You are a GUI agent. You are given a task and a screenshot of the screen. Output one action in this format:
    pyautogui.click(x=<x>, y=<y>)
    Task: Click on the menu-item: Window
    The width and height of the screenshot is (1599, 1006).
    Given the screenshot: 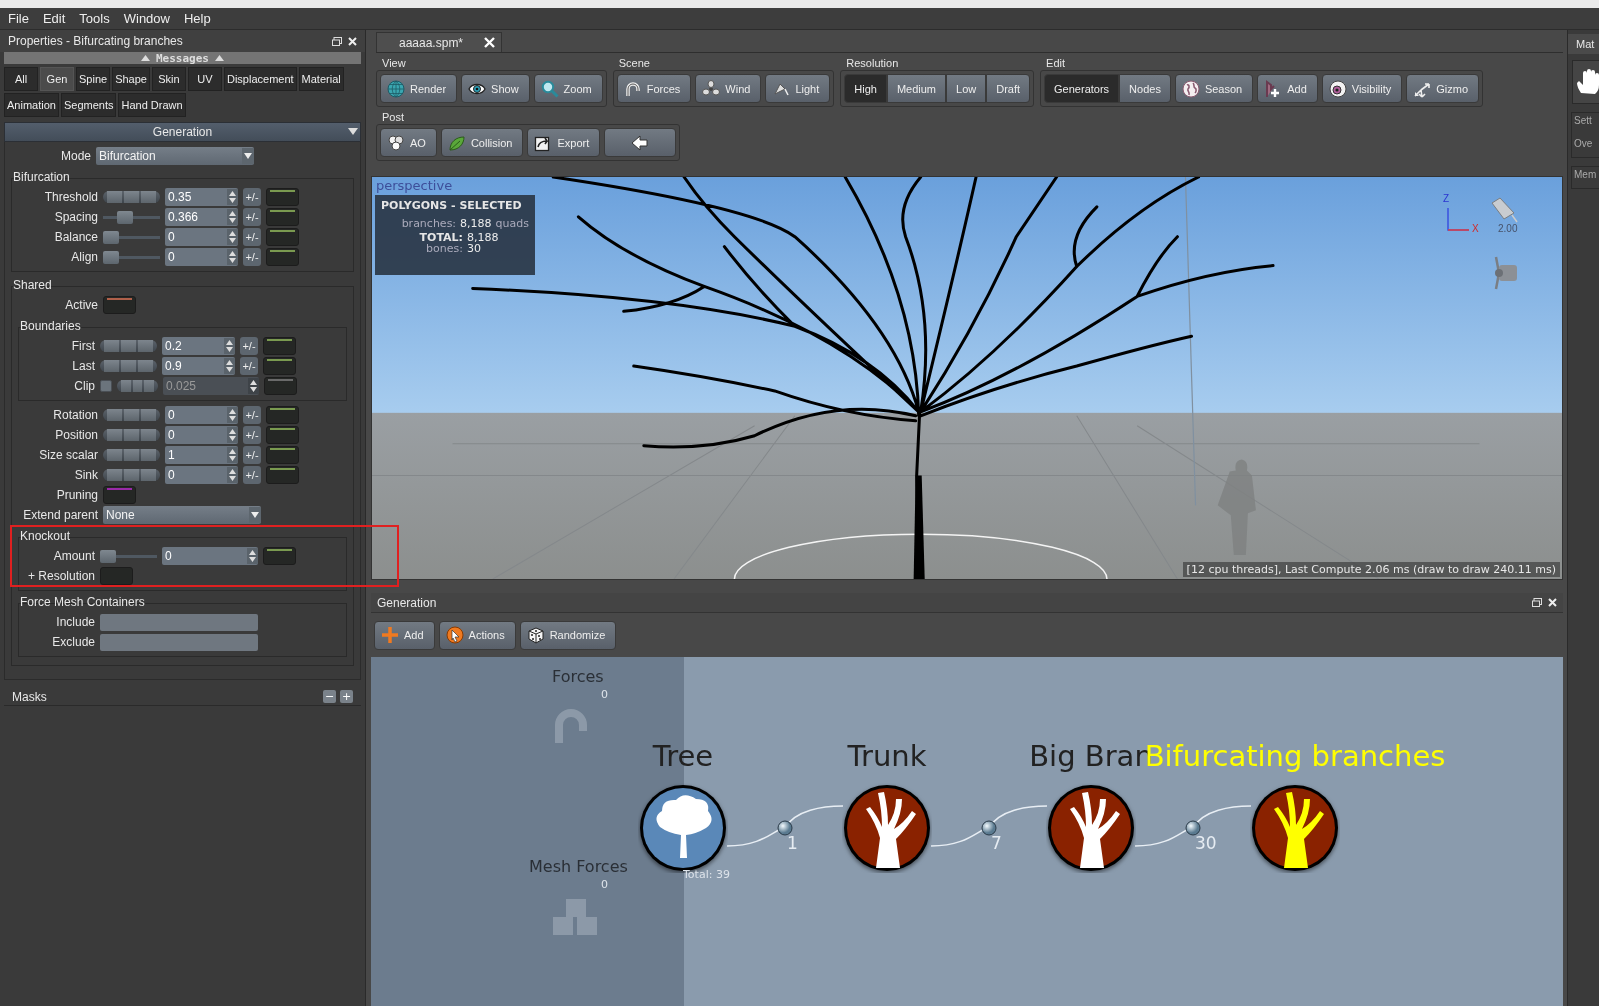 What is the action you would take?
    pyautogui.click(x=146, y=18)
    